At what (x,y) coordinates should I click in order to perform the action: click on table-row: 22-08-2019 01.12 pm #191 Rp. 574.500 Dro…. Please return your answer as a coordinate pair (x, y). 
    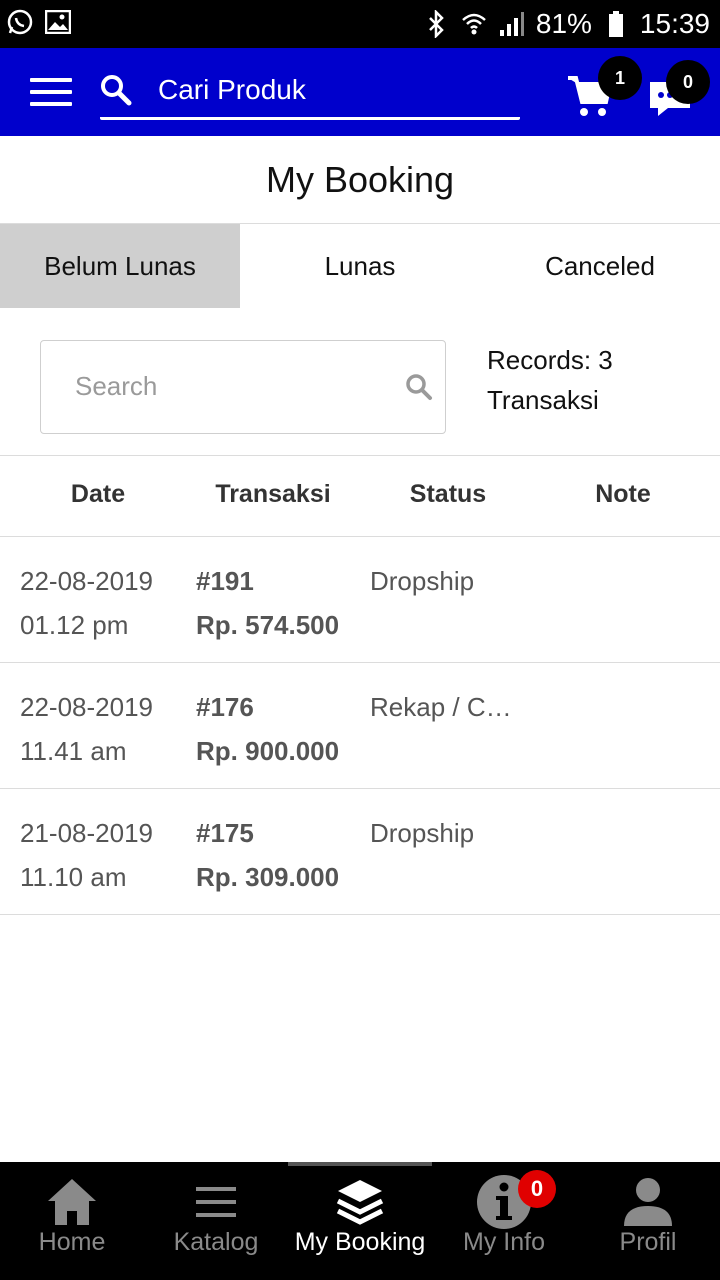
    Looking at the image, I should click on (360, 600).